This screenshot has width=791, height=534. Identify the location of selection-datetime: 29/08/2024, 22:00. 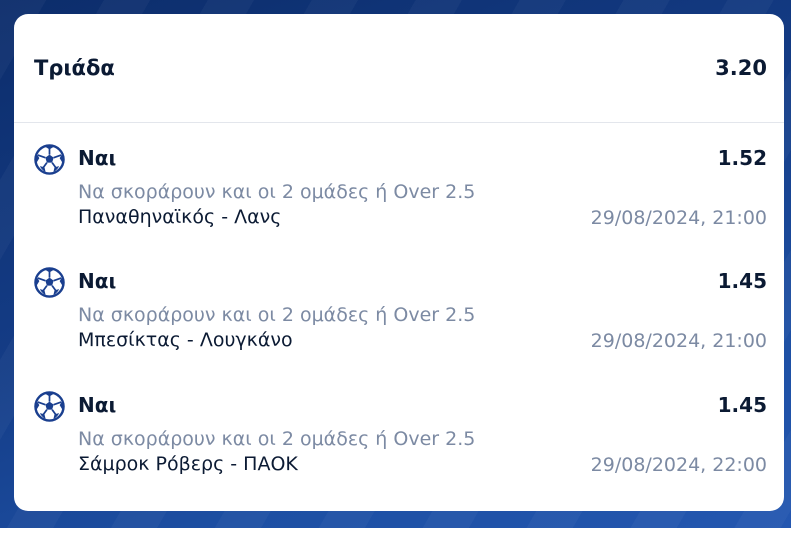
(678, 465).